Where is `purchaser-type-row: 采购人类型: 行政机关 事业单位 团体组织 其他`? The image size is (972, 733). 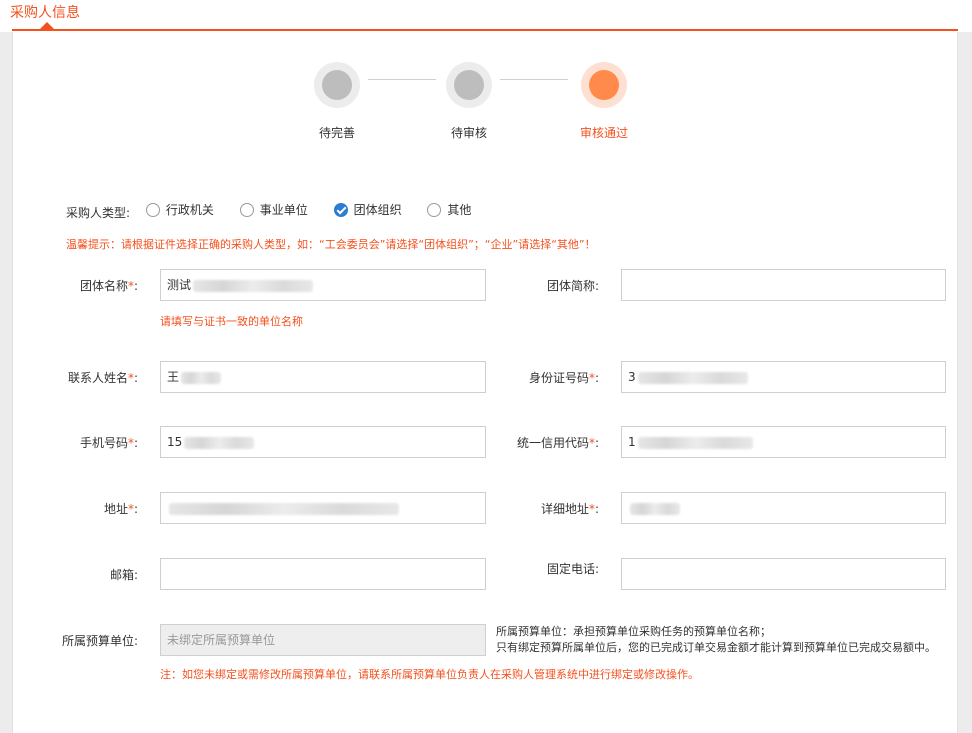 purchaser-type-row: 采购人类型: 行政机关 事业单位 团体组织 其他 is located at coordinates (279, 211).